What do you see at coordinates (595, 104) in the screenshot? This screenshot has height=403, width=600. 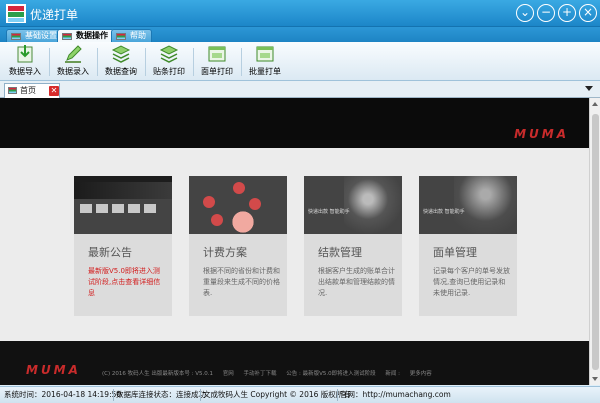 I see `scroll-up-icon` at bounding box center [595, 104].